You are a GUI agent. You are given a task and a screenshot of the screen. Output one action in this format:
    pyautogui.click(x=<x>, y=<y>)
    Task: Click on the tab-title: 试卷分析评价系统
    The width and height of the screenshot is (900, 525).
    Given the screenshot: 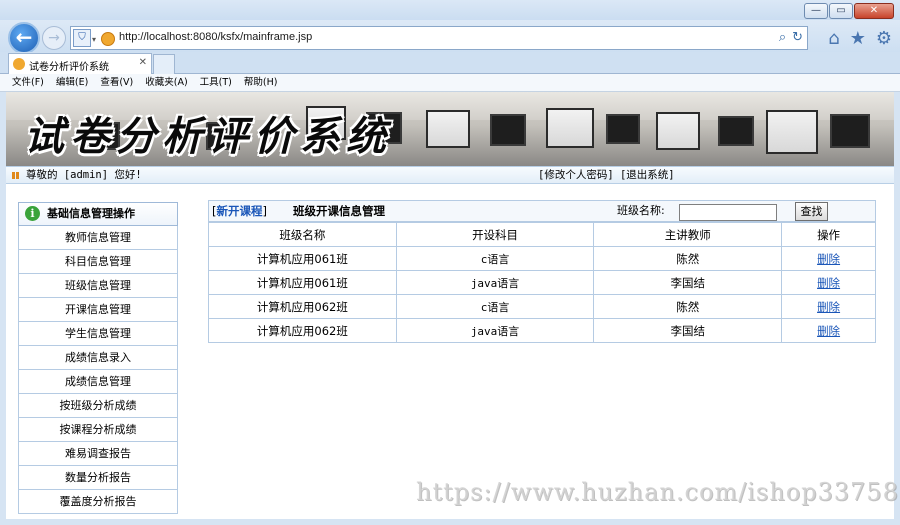 What is the action you would take?
    pyautogui.click(x=69, y=67)
    